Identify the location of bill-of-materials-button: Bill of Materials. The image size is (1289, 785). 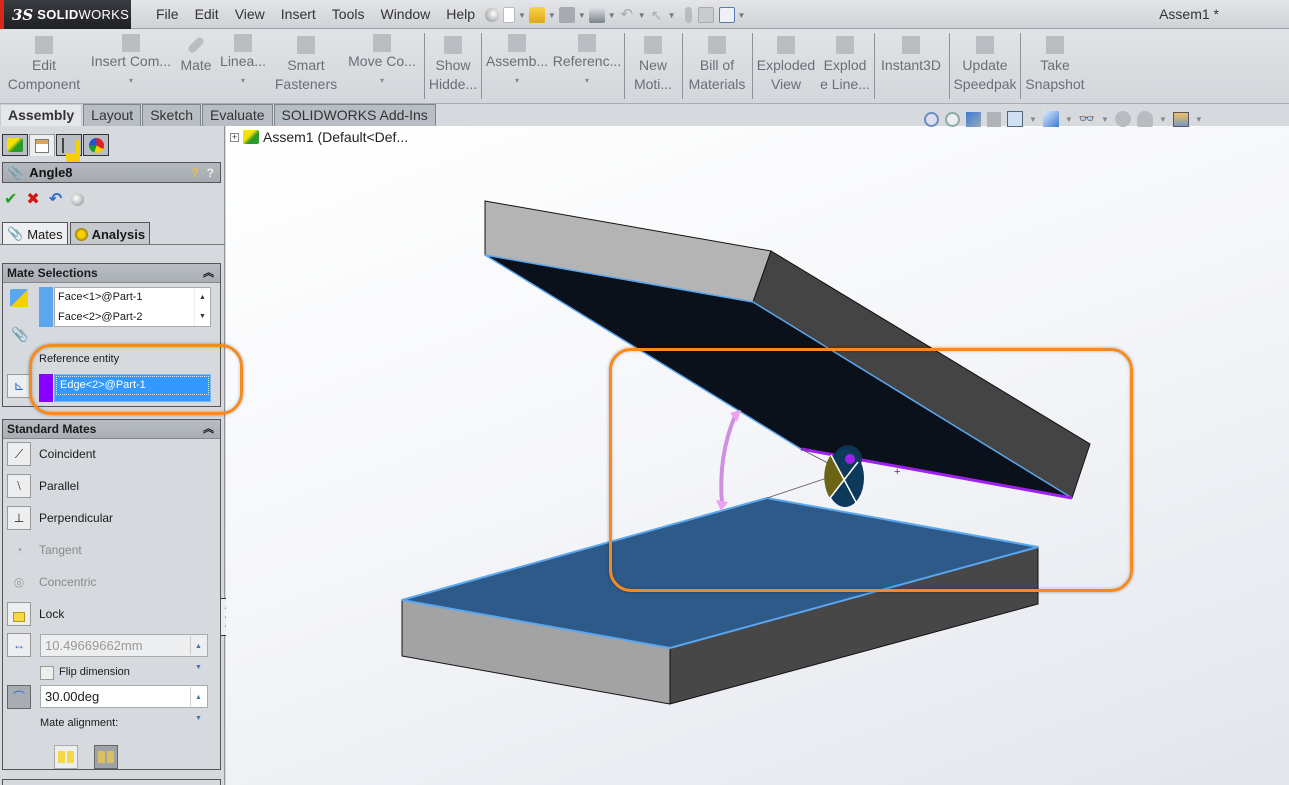
(717, 66).